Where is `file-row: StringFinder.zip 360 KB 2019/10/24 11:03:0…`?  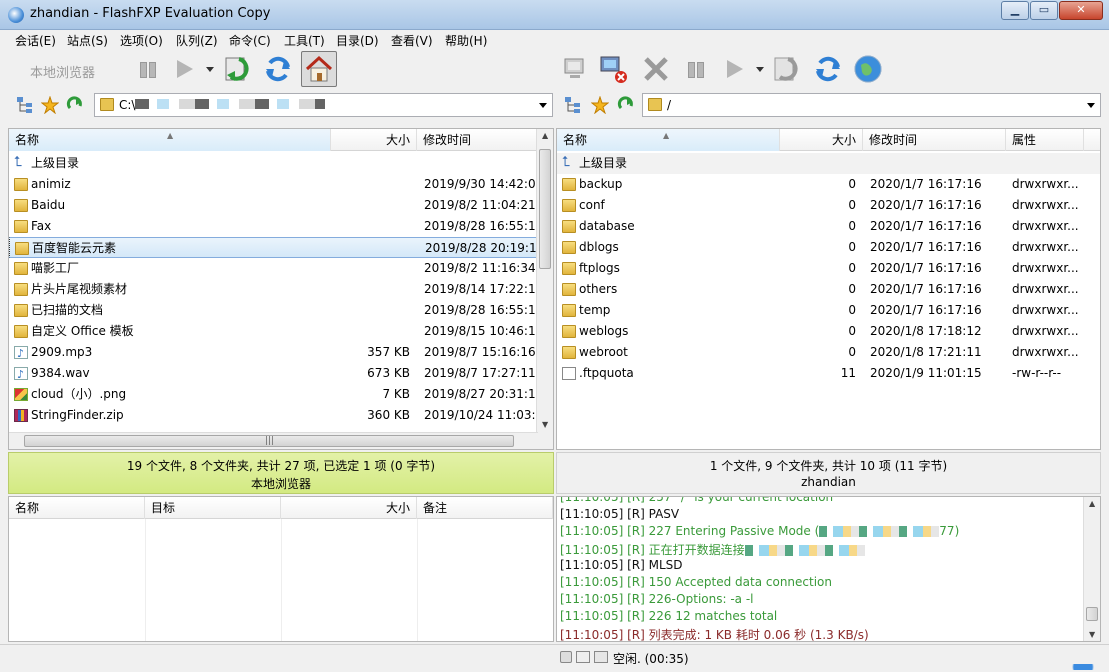 file-row: StringFinder.zip 360 KB 2019/10/24 11:03:0… is located at coordinates (281, 415).